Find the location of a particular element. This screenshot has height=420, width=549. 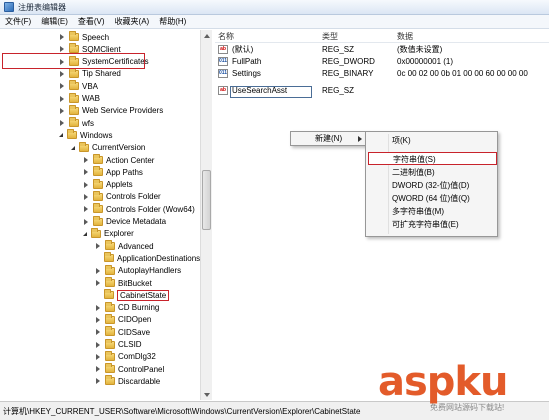

tree-item: CIDSave is located at coordinates (122, 332).